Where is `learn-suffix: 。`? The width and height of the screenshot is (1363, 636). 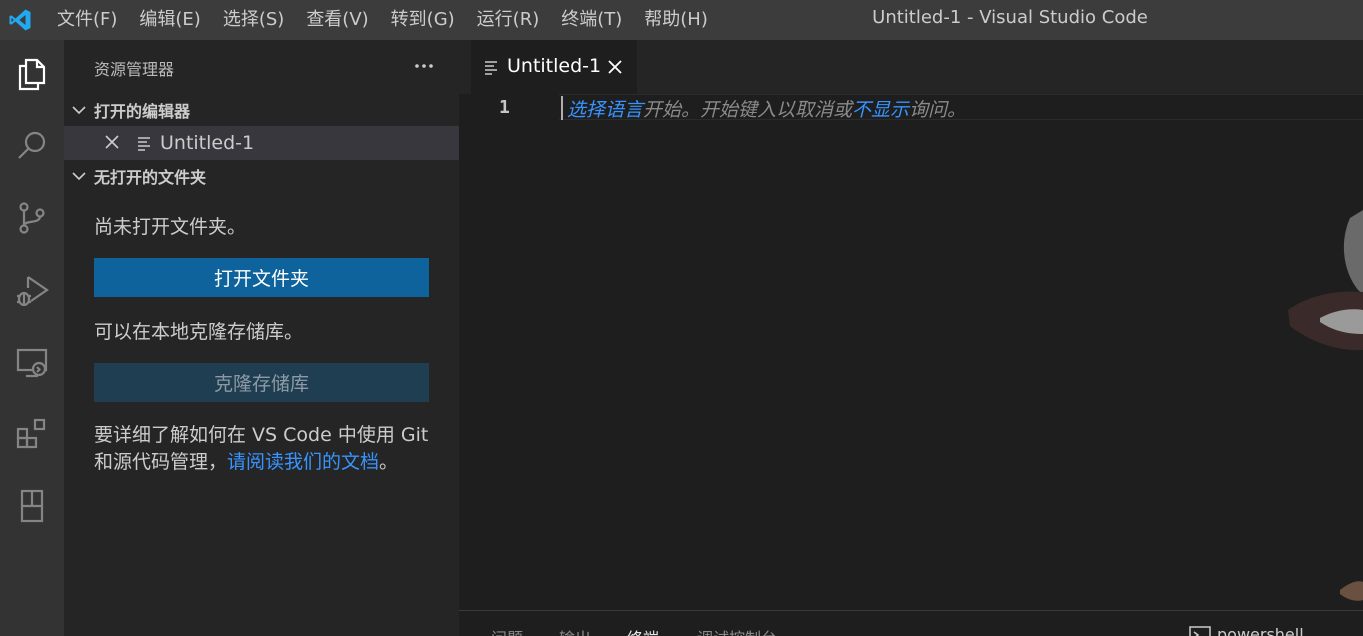
learn-suffix: 。 is located at coordinates (389, 462).